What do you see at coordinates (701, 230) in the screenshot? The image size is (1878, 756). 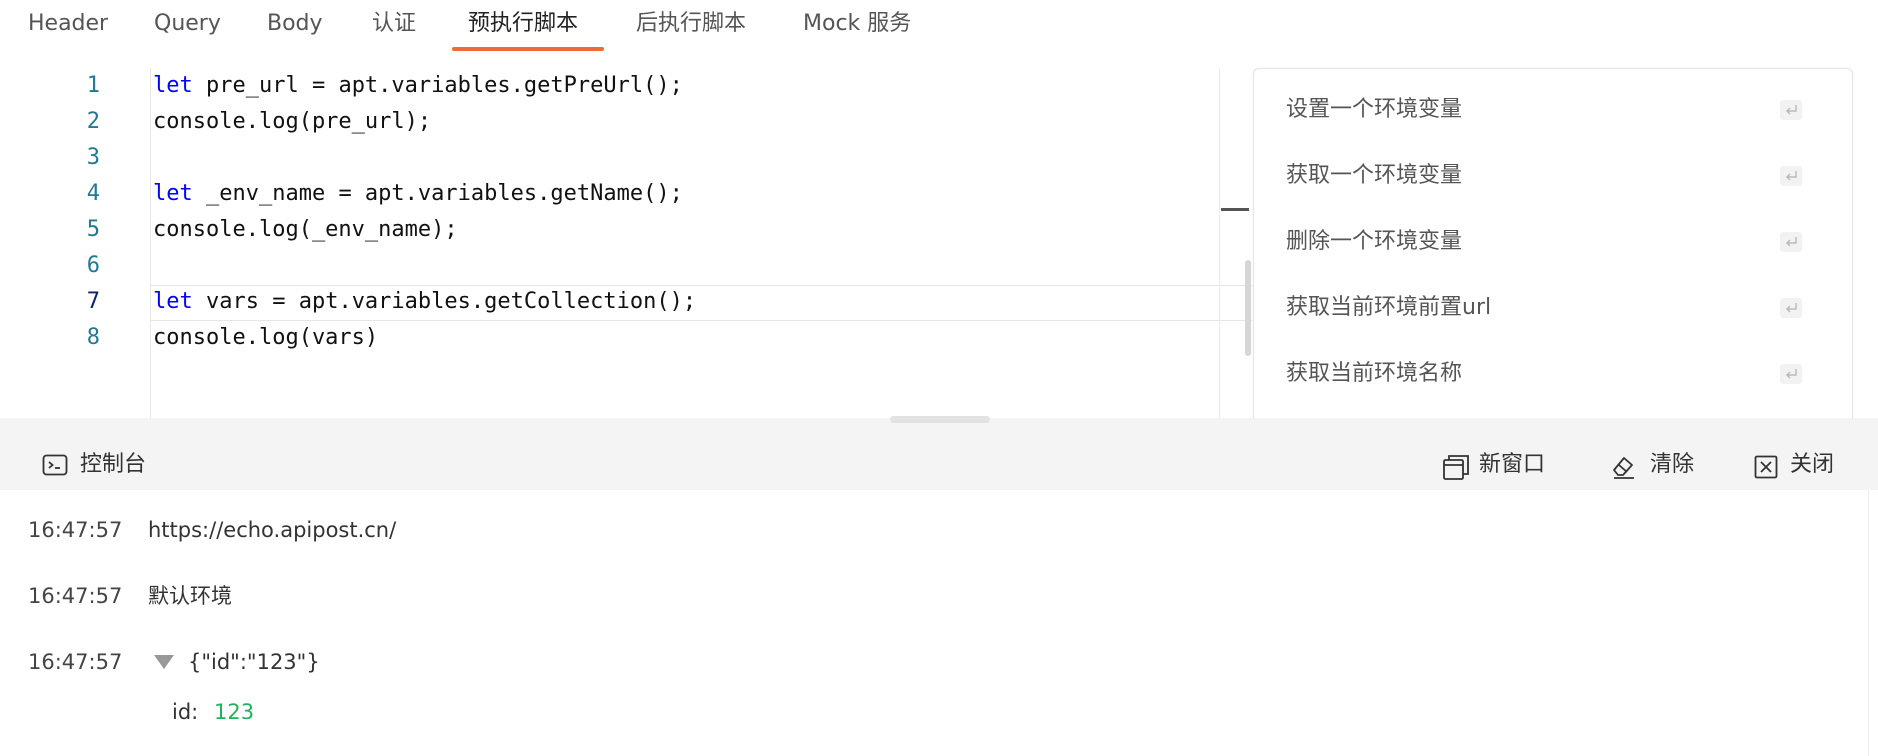 I see `code-line: console.log(_env_name);` at bounding box center [701, 230].